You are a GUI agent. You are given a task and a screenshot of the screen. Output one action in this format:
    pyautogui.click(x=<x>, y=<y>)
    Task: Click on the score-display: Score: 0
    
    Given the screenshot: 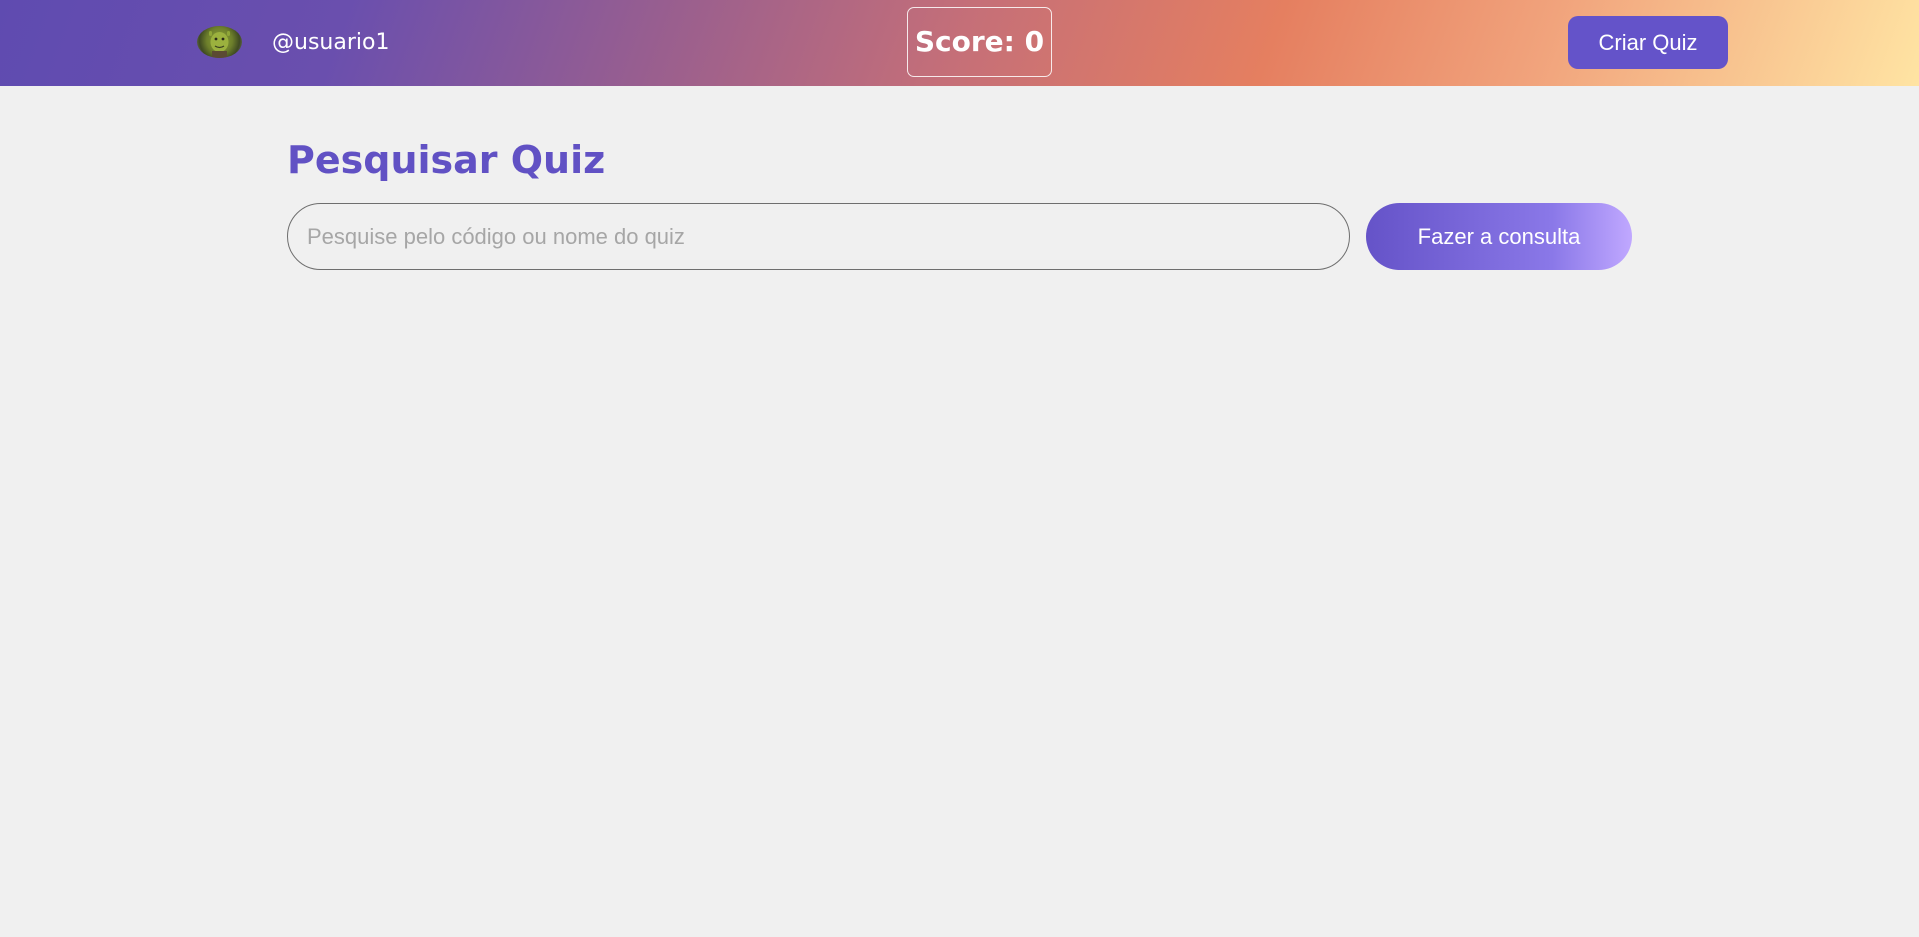 What is the action you would take?
    pyautogui.click(x=979, y=42)
    